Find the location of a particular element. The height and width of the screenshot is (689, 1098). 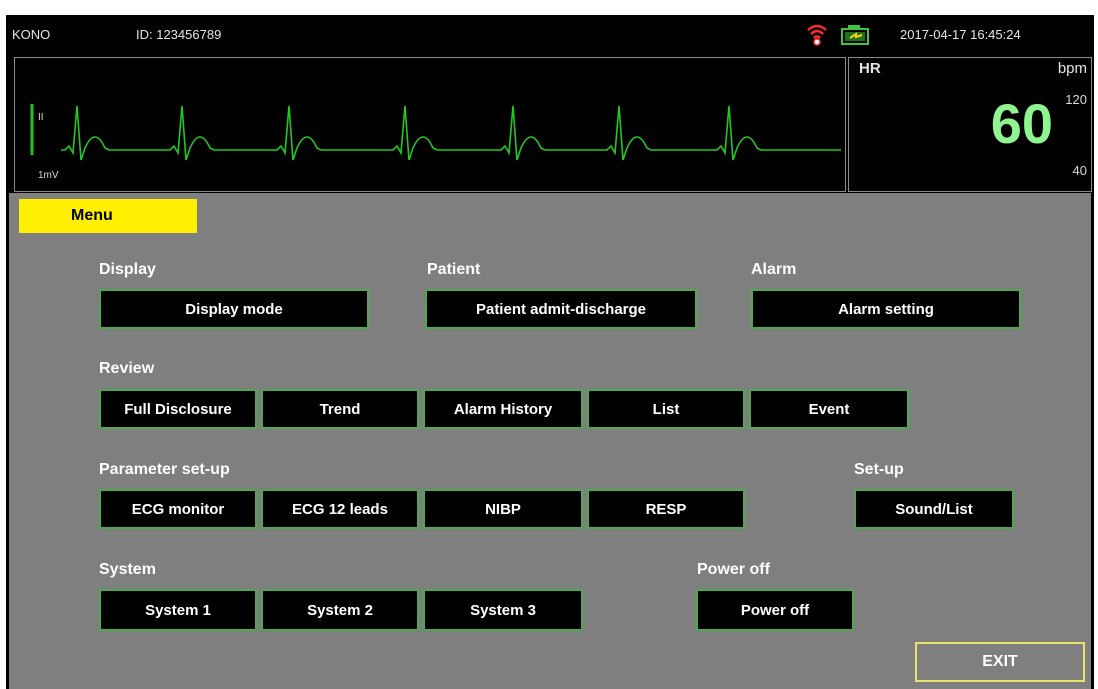

ecg-12-leads-button: ECG 12 leads is located at coordinates (340, 509).